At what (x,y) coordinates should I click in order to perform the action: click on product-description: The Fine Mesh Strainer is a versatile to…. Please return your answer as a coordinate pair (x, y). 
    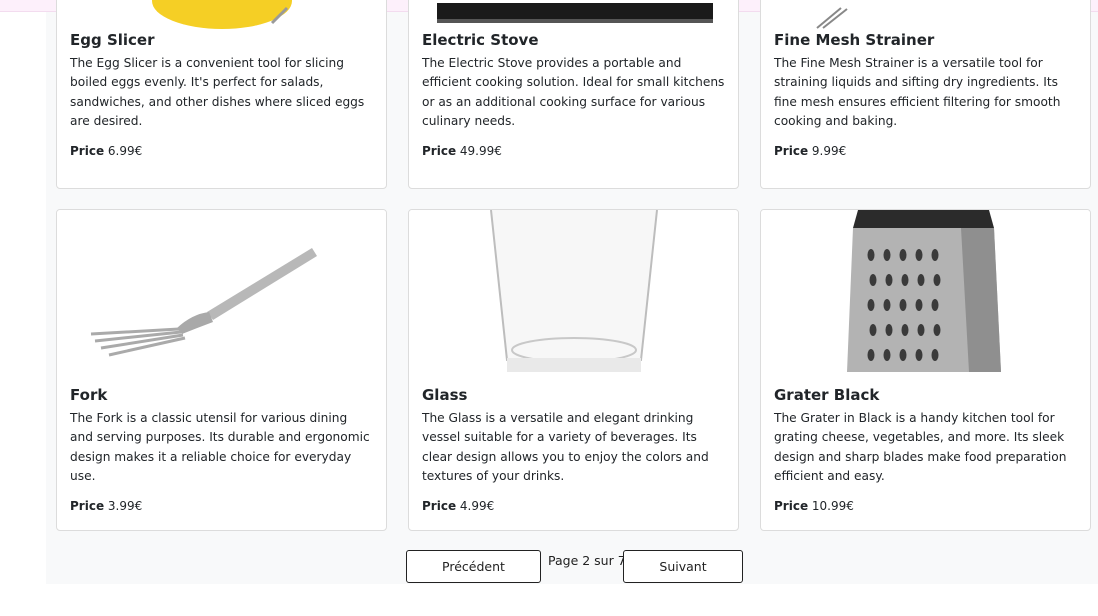
    Looking at the image, I should click on (917, 92).